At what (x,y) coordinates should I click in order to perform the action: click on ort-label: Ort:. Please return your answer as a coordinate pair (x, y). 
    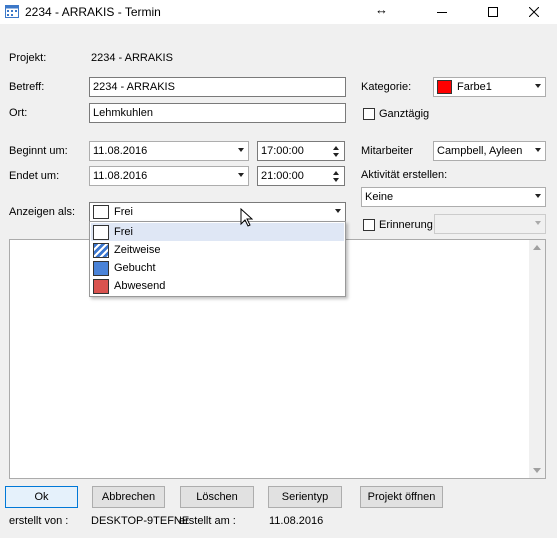
    Looking at the image, I should click on (18, 113).